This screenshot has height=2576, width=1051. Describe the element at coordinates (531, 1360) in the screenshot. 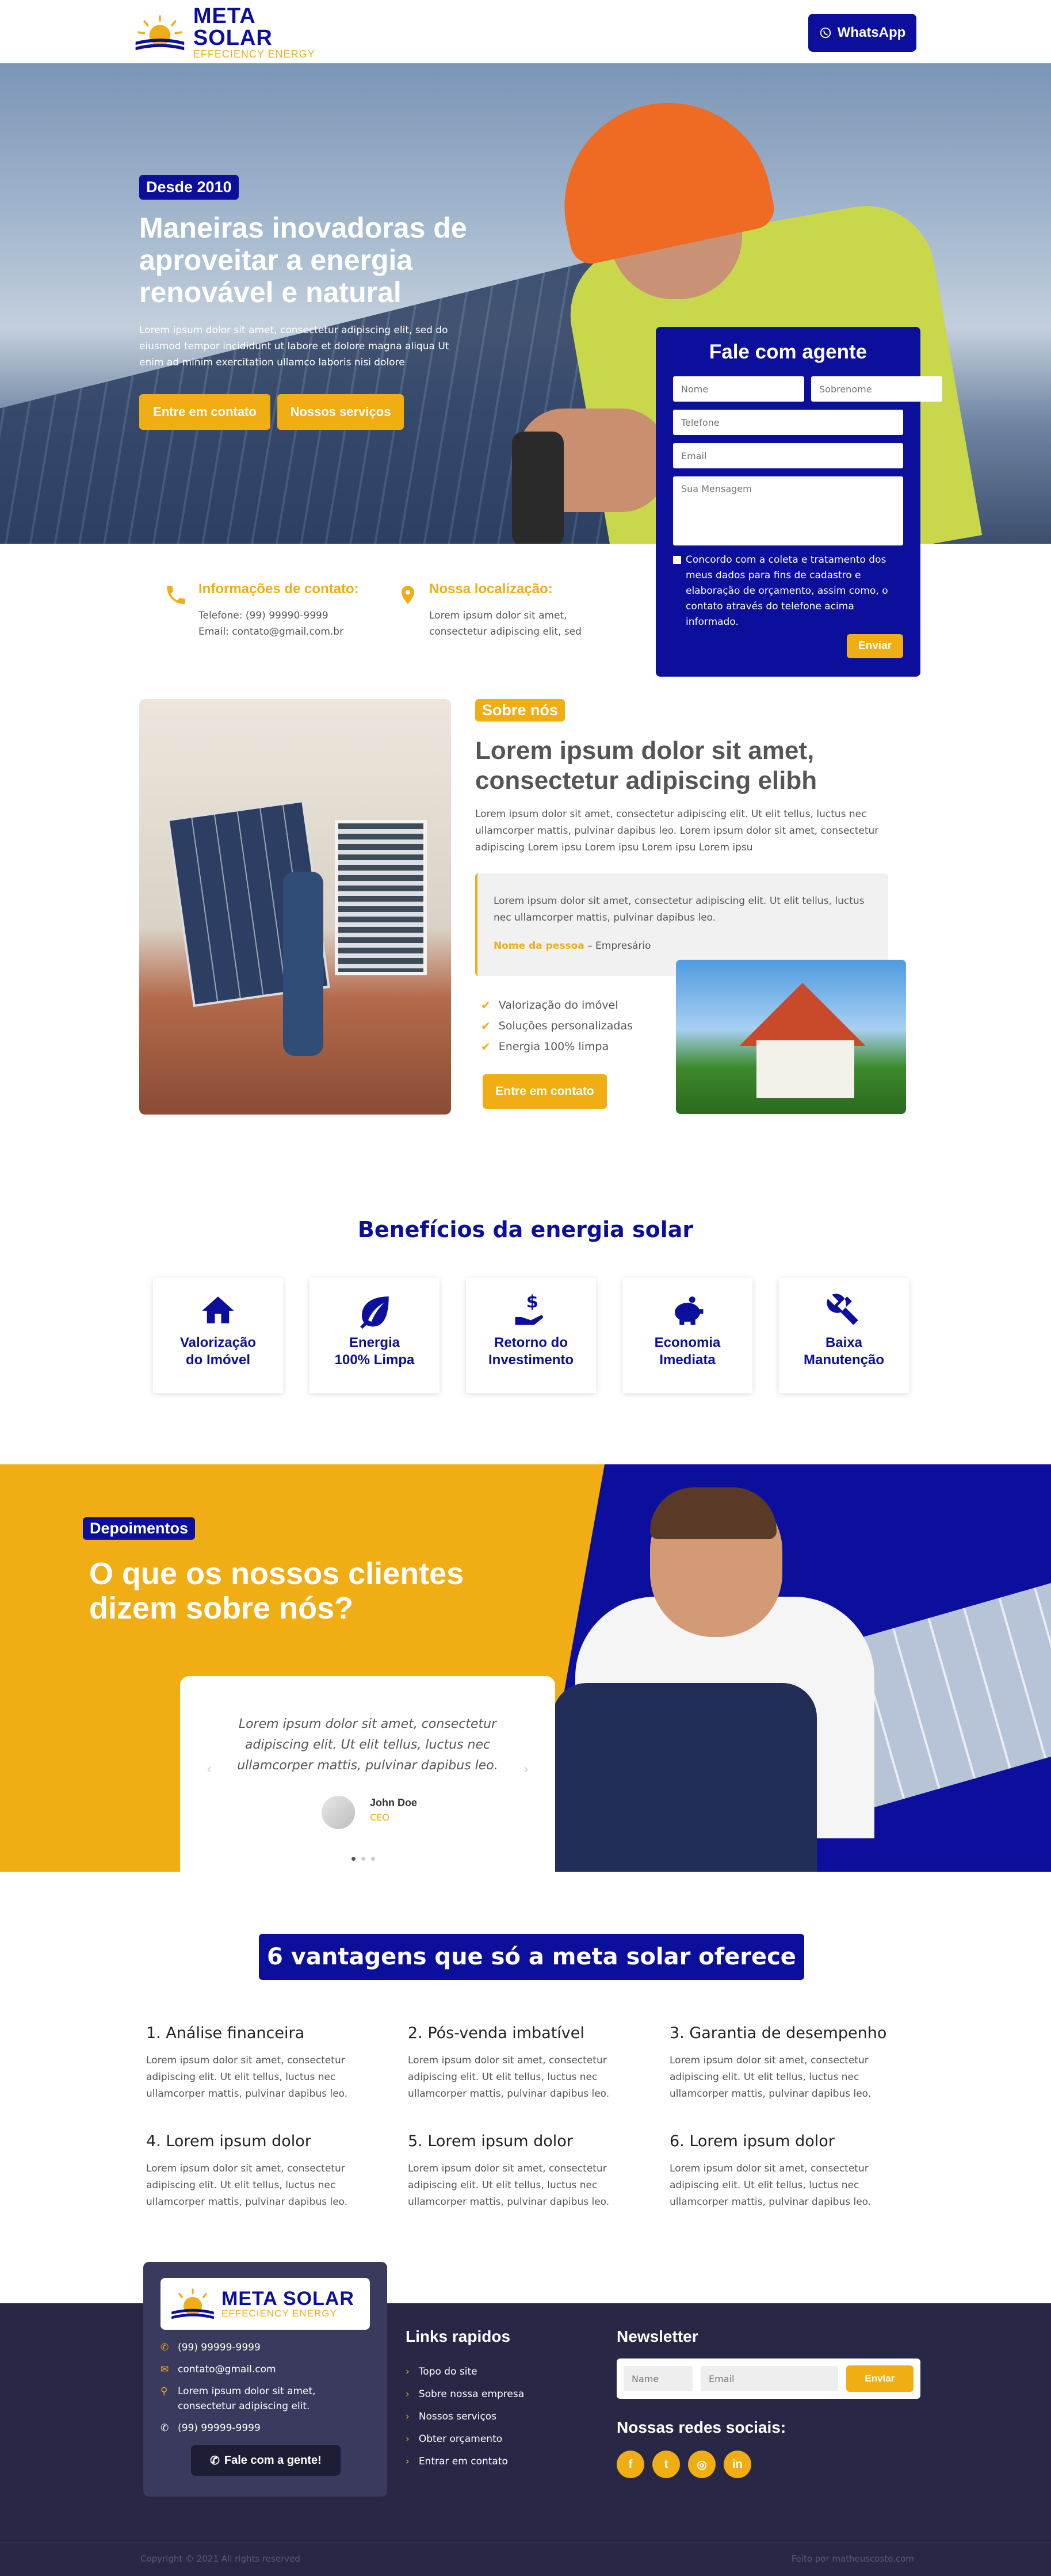

I see `benefit-label-2: Investimento` at that location.